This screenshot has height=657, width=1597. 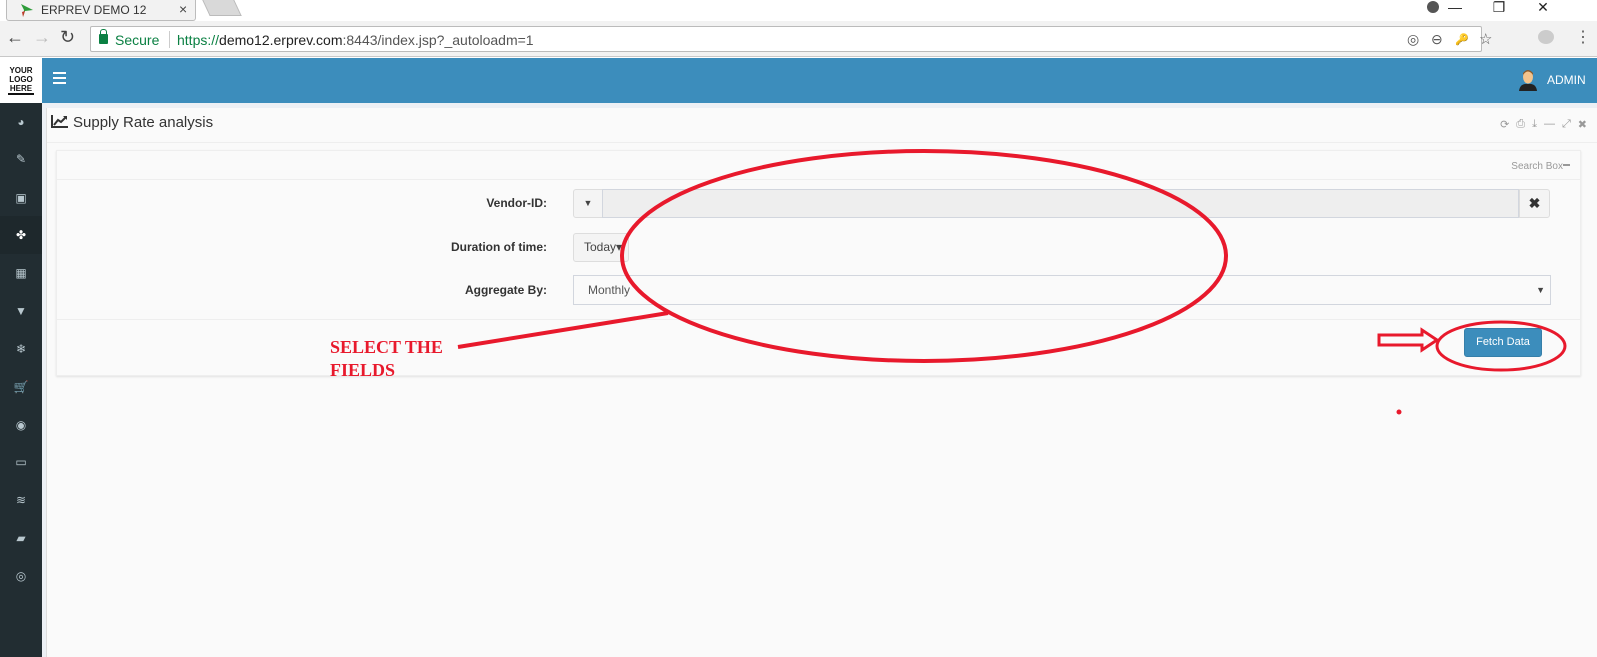 What do you see at coordinates (588, 203) in the screenshot?
I see `vendor-dropdown-button: ▼` at bounding box center [588, 203].